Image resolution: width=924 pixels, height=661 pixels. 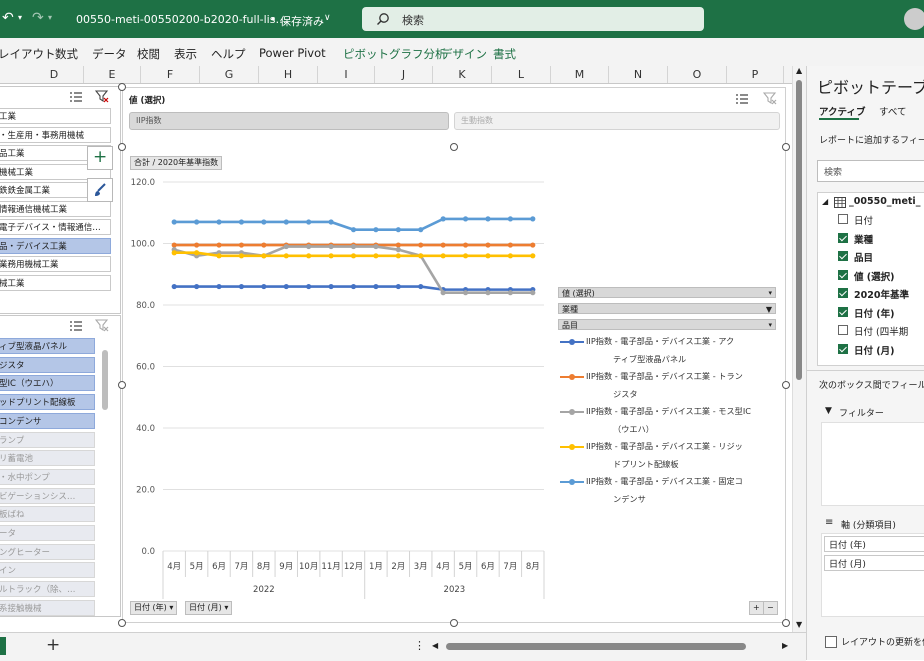 What do you see at coordinates (154, 608) in the screenshot?
I see `axis-year-button: 日付 (年) ▾` at bounding box center [154, 608].